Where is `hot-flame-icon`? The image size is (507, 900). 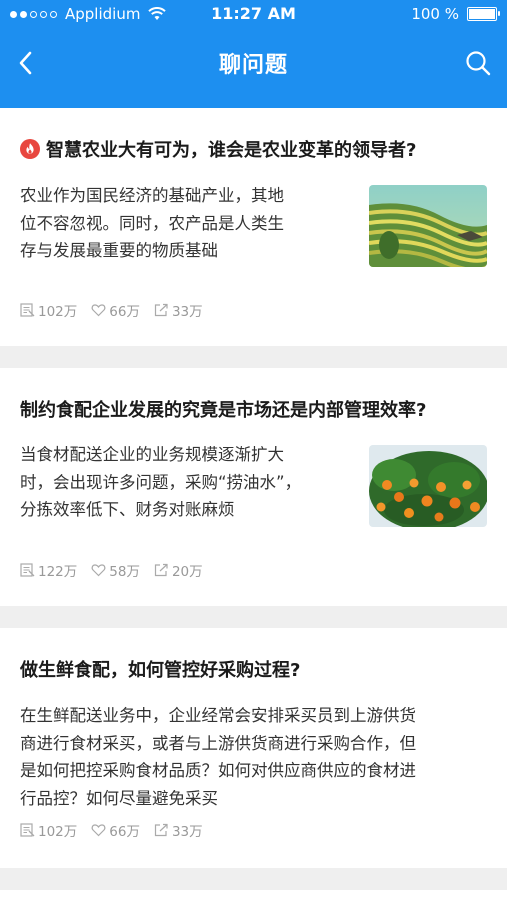 hot-flame-icon is located at coordinates (30, 149).